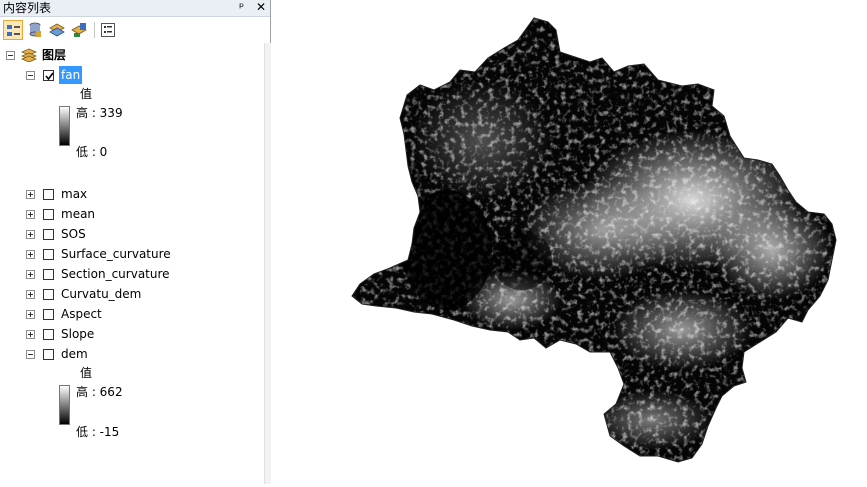  I want to click on list-by-drawing-order-button, so click(13, 30).